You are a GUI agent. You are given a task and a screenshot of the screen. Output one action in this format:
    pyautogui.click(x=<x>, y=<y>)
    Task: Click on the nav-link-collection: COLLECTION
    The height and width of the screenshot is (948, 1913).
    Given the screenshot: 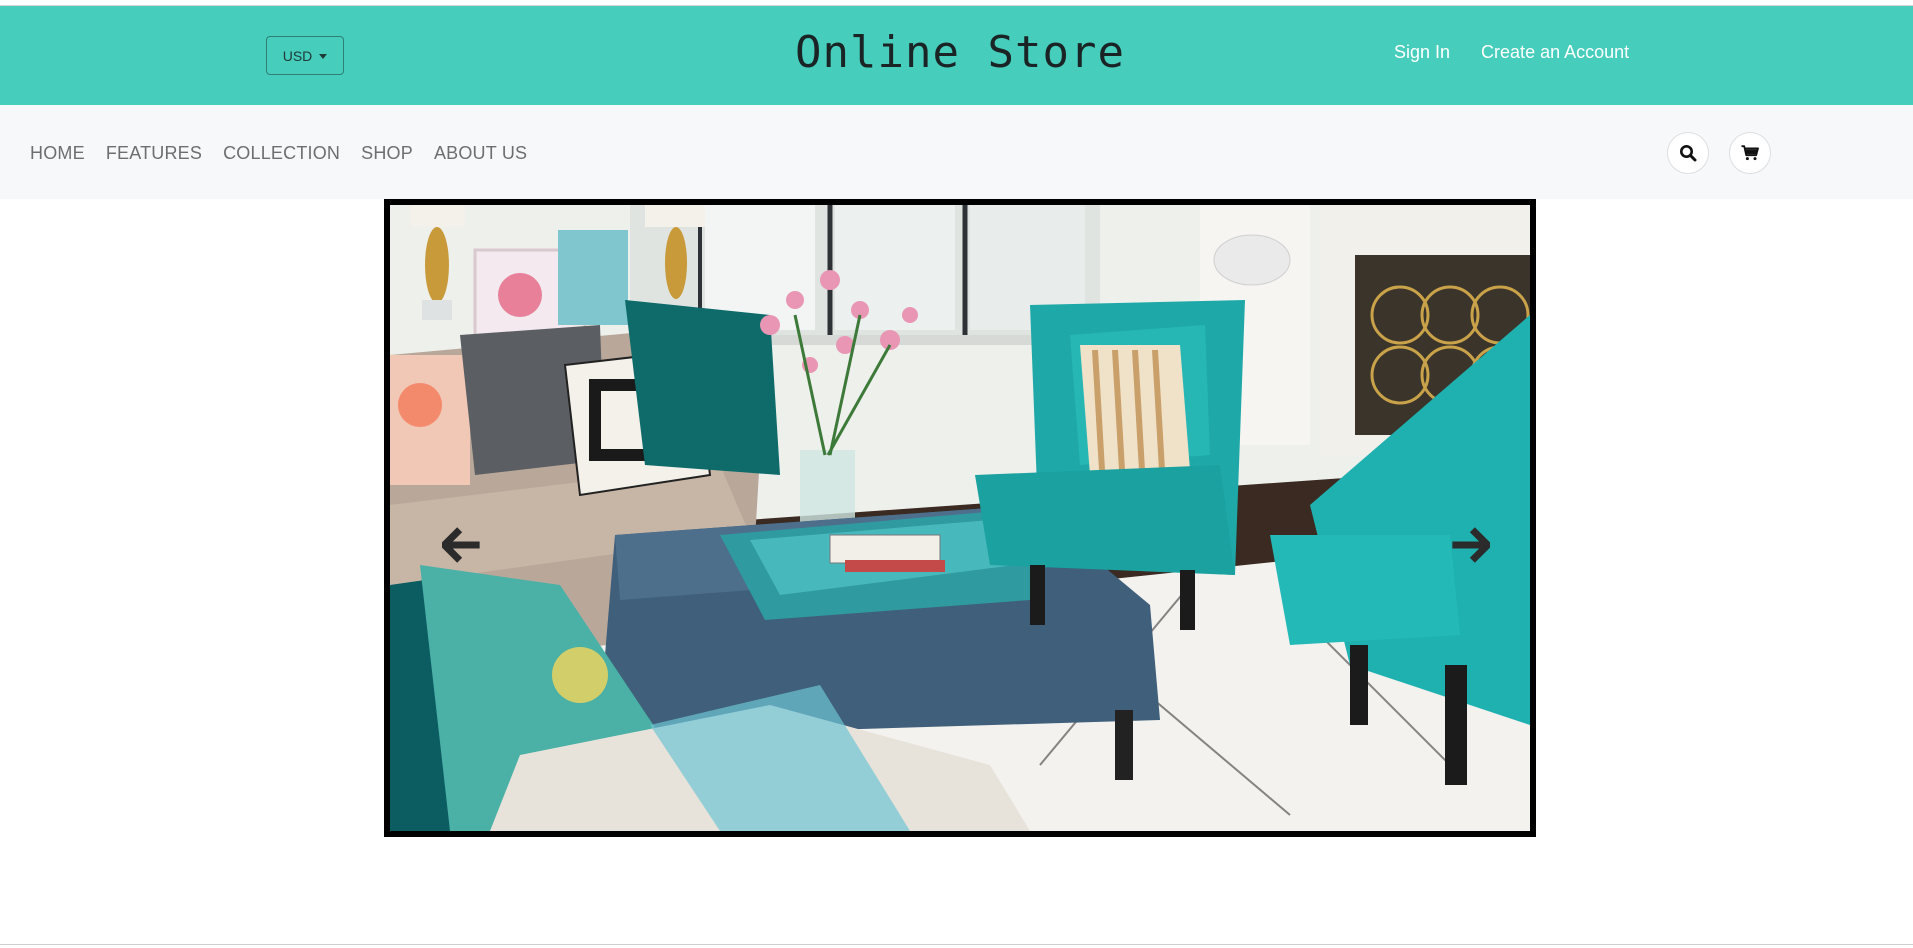 What is the action you would take?
    pyautogui.click(x=281, y=153)
    